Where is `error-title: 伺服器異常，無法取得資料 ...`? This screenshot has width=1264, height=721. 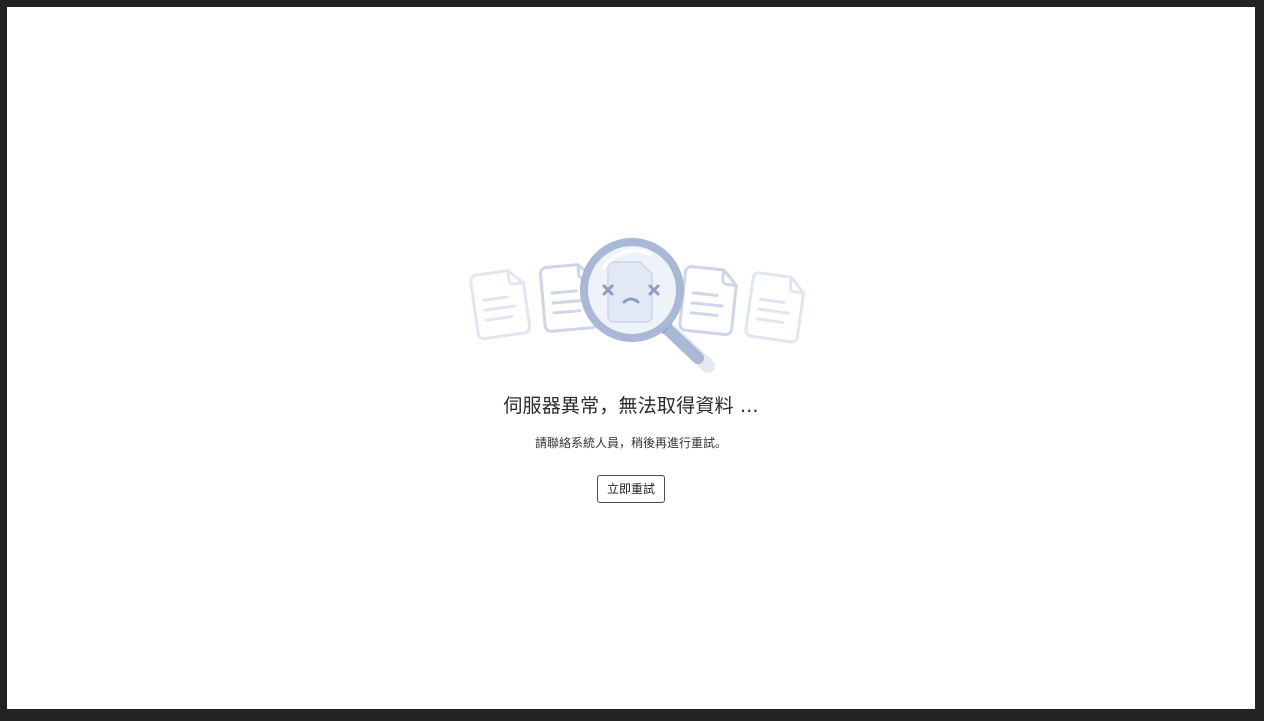 error-title: 伺服器異常，無法取得資料 ... is located at coordinates (631, 406).